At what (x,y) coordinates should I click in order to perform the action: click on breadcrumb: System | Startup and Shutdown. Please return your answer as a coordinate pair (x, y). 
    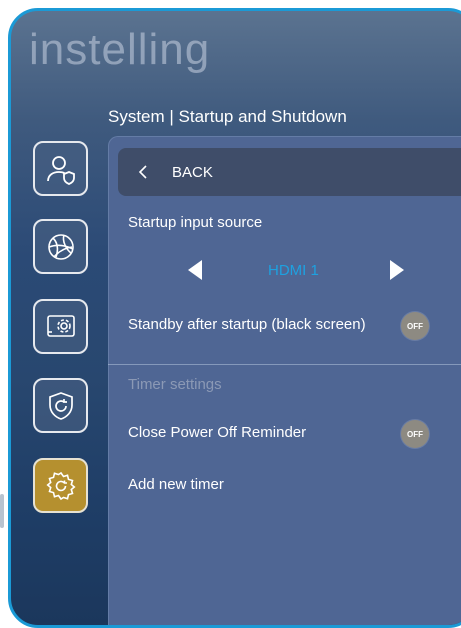
    Looking at the image, I should click on (227, 116).